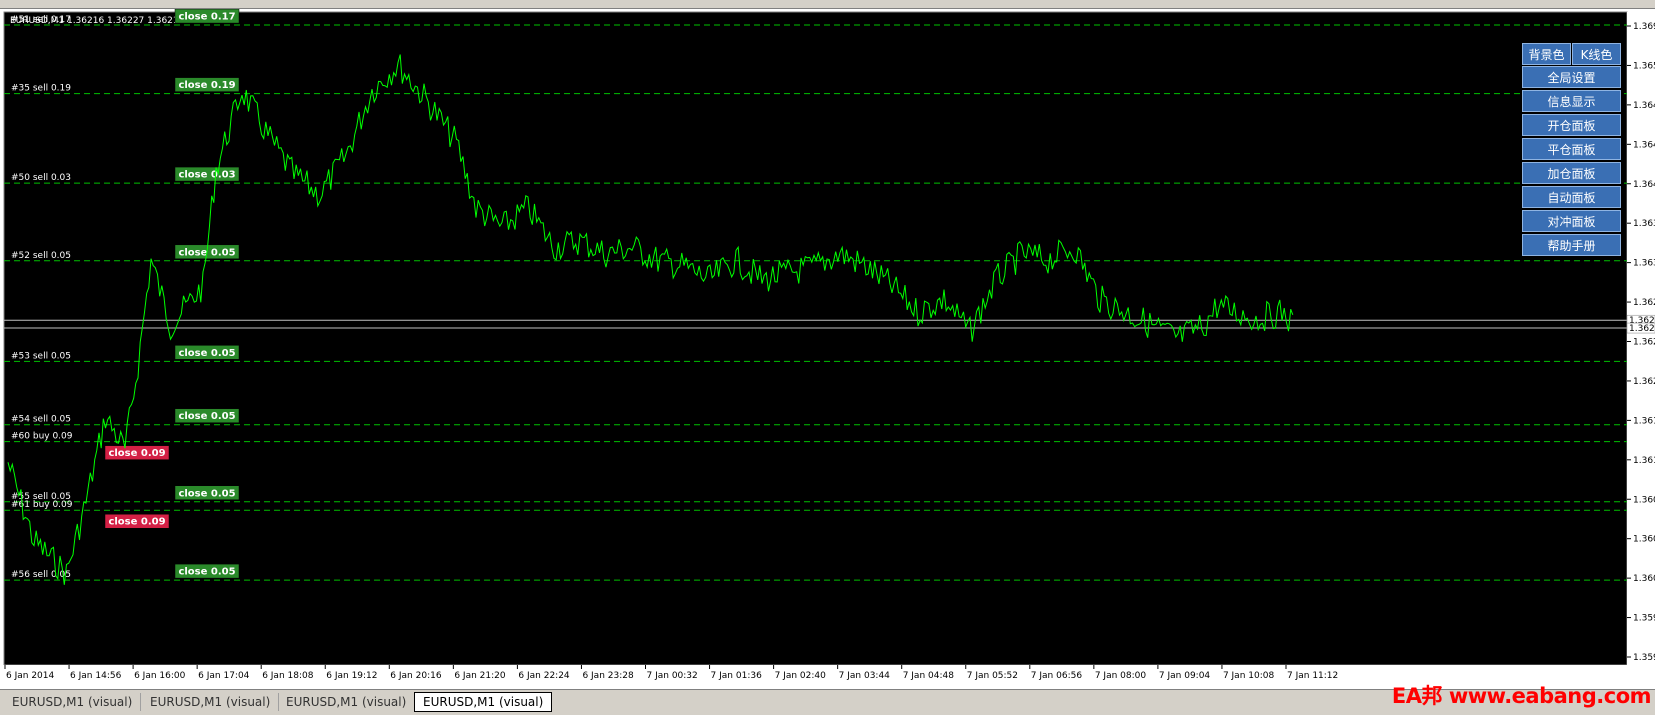 The height and width of the screenshot is (715, 1655). I want to click on x-tick-label: 7 Jan 09:04, so click(1185, 676).